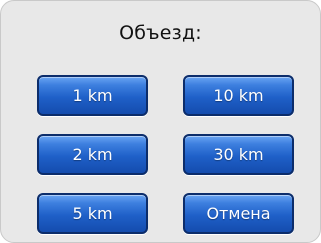 The height and width of the screenshot is (243, 321). Describe the element at coordinates (92, 213) in the screenshot. I see `detour-5km-button: 5 km` at that location.